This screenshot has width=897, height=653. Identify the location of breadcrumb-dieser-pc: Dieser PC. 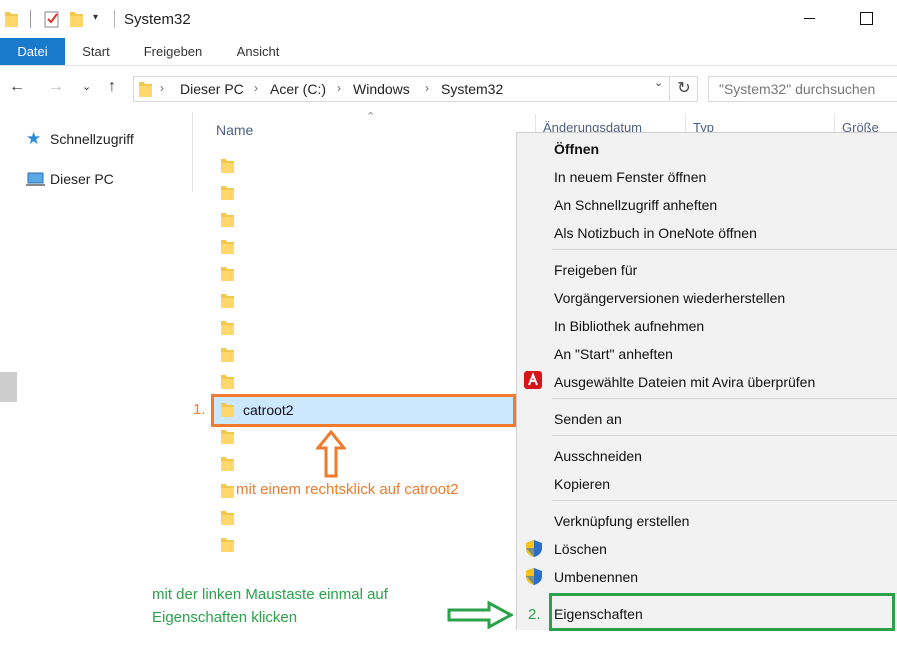
(212, 89).